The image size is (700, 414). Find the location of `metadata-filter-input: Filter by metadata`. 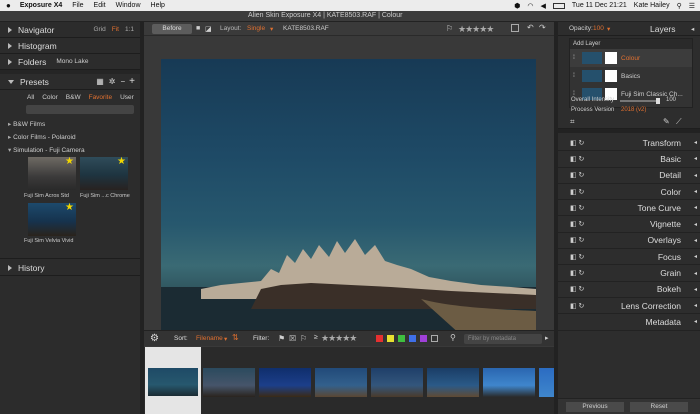

metadata-filter-input: Filter by metadata is located at coordinates (503, 339).